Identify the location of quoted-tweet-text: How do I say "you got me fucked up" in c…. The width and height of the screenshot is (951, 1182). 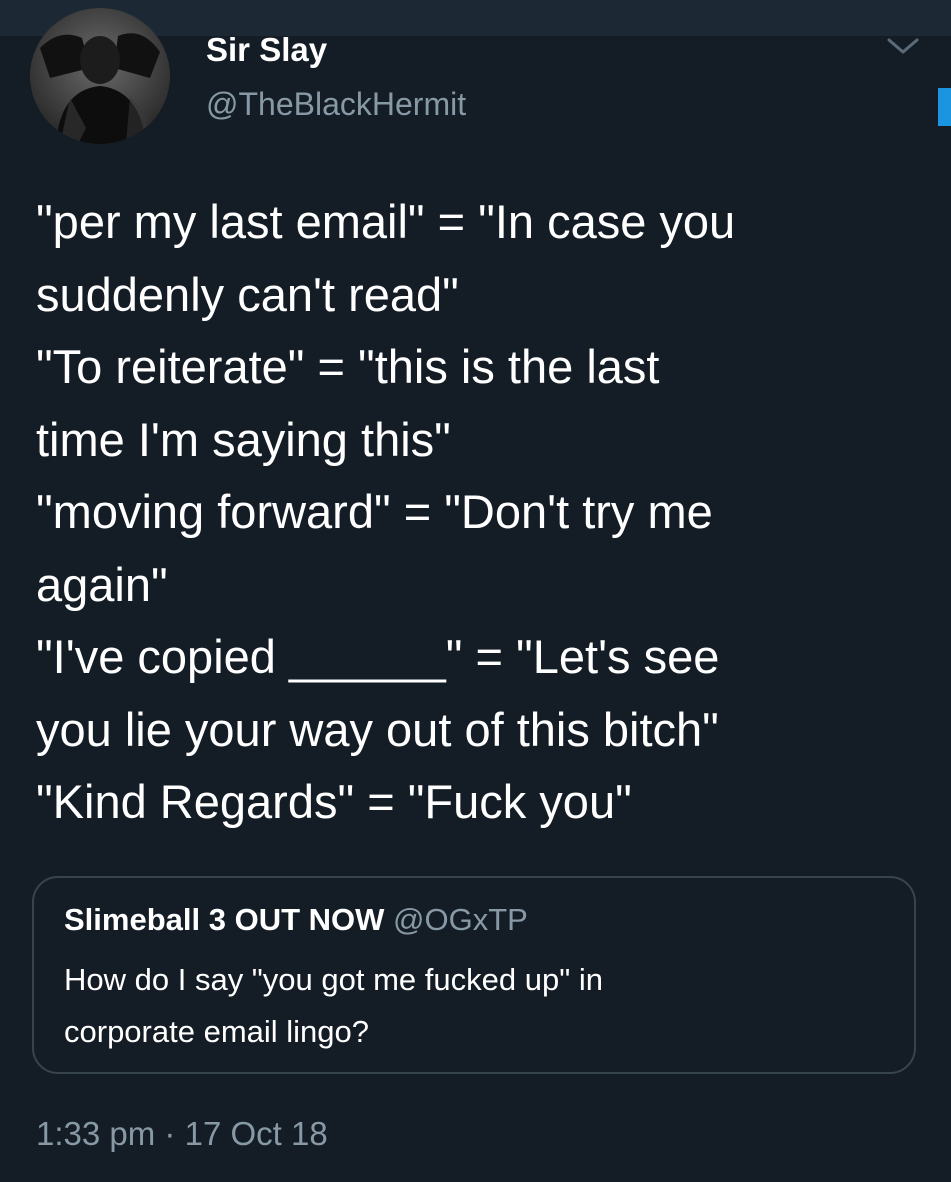
(474, 1006).